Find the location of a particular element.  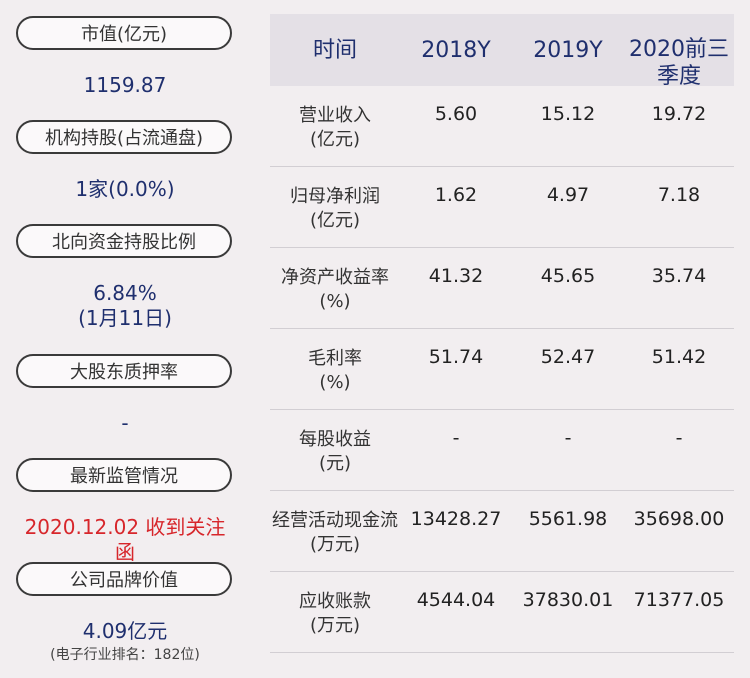

table-row: 净资产收益率 (%) 41.32 45.65 35.74 is located at coordinates (502, 288).